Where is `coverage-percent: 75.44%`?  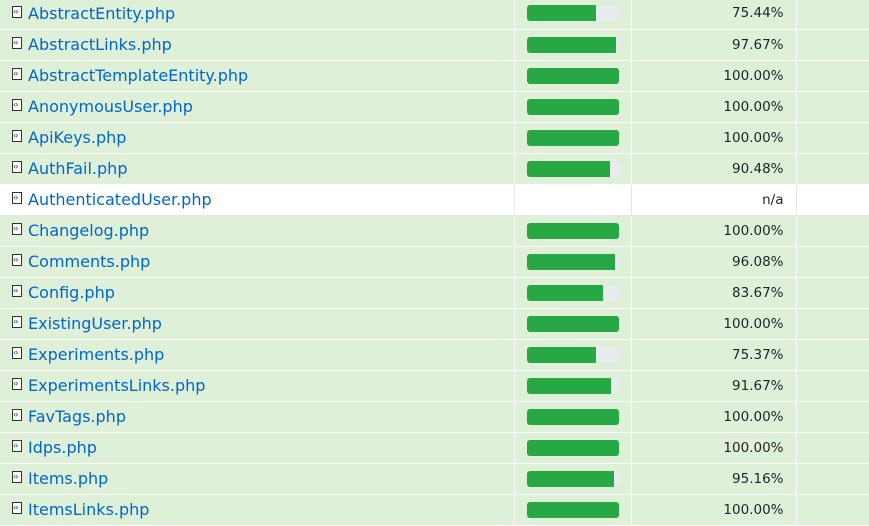 coverage-percent: 75.44% is located at coordinates (714, 15).